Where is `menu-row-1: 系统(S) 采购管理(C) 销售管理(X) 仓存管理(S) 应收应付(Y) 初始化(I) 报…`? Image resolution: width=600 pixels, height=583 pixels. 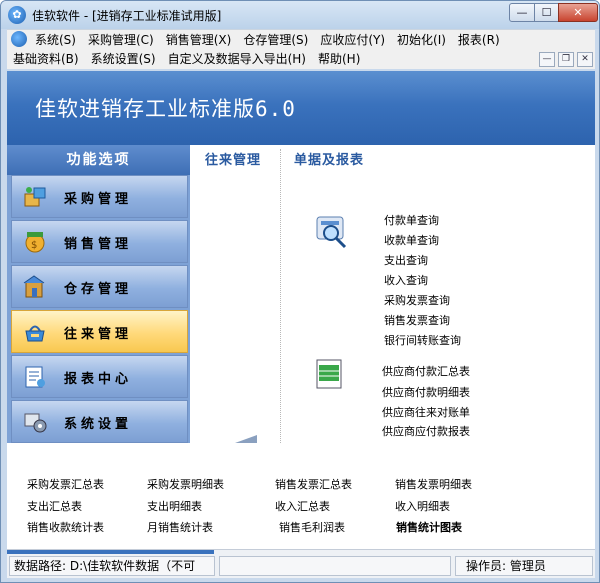 menu-row-1: 系统(S) 采购管理(C) 销售管理(X) 仓存管理(S) 应收应付(Y) 初始化(I) 报… is located at coordinates (256, 41).